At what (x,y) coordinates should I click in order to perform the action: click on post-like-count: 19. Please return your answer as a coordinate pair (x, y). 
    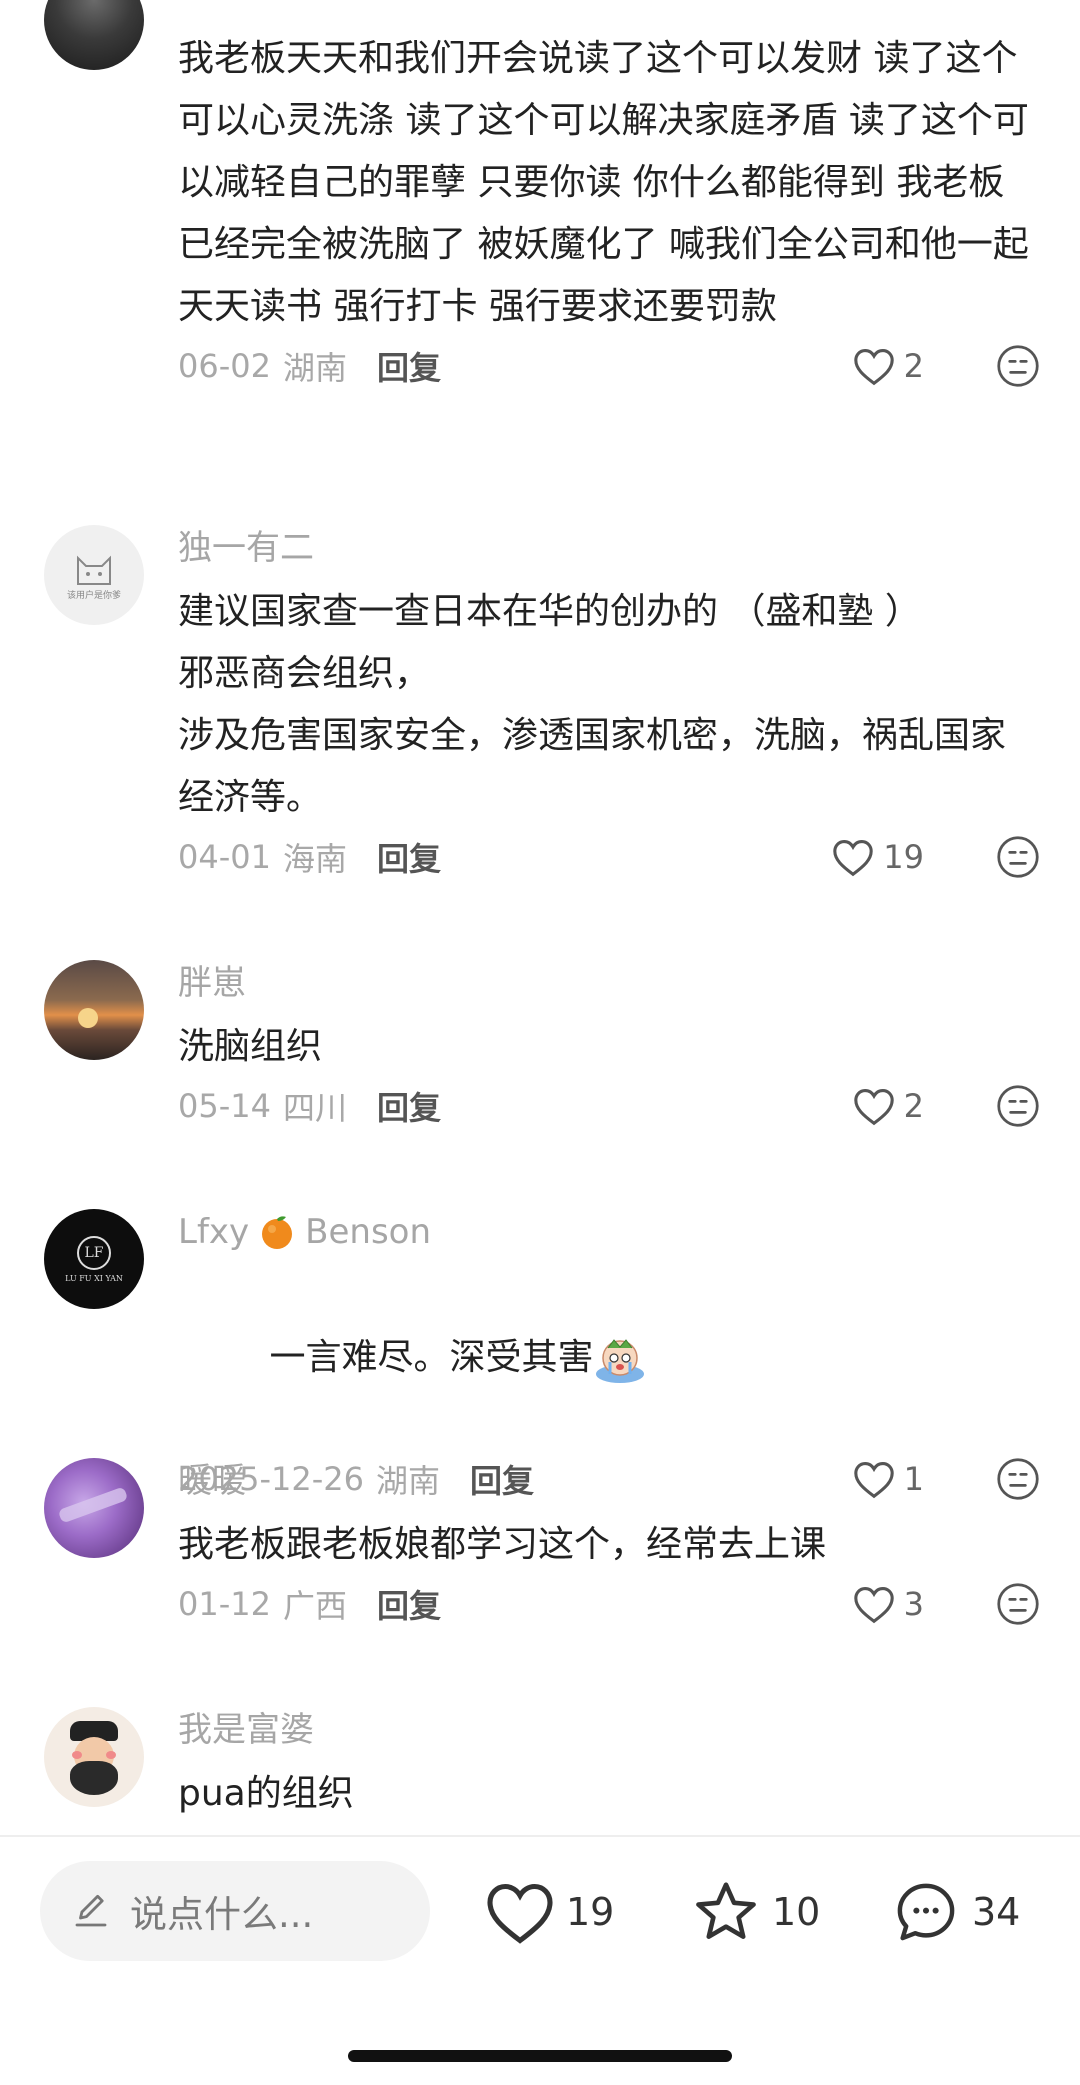
    Looking at the image, I should click on (590, 1912).